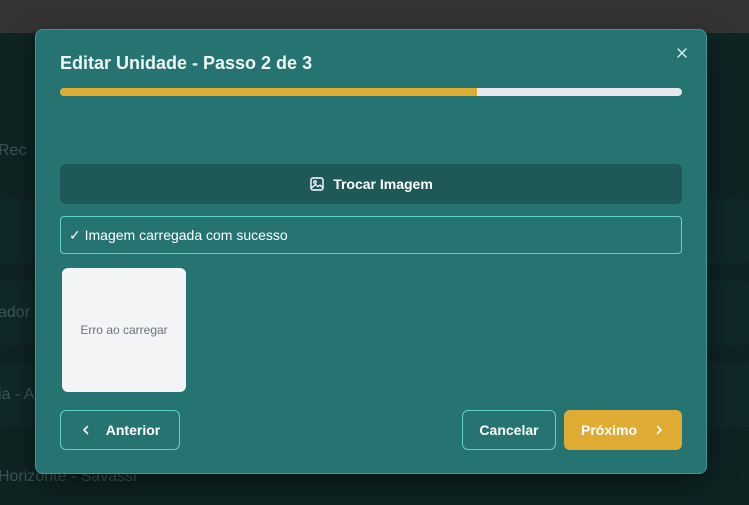  I want to click on previous-label: Anterior, so click(133, 430).